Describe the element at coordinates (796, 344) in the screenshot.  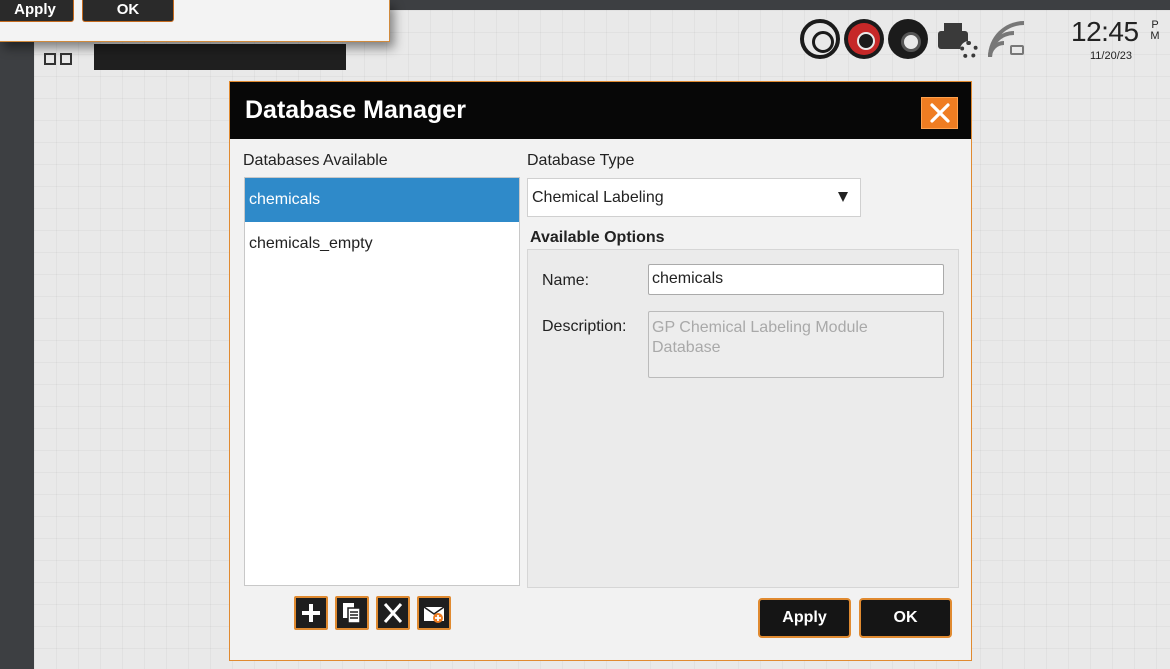
I see `description-field: GP Chemical Labeling Module Database` at that location.